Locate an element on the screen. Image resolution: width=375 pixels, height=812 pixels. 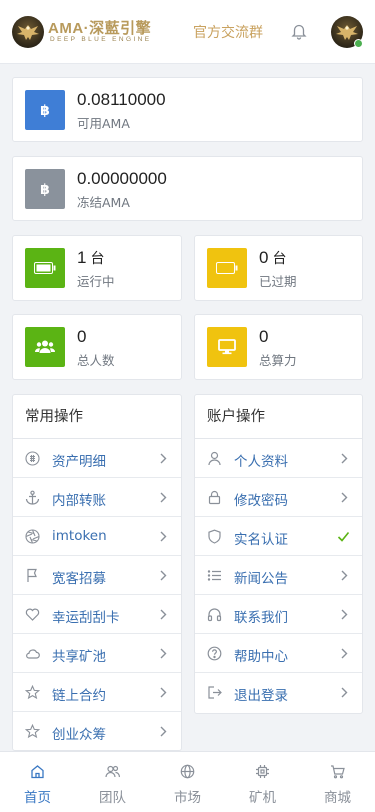
running-label: 运行中 is located at coordinates (96, 281).